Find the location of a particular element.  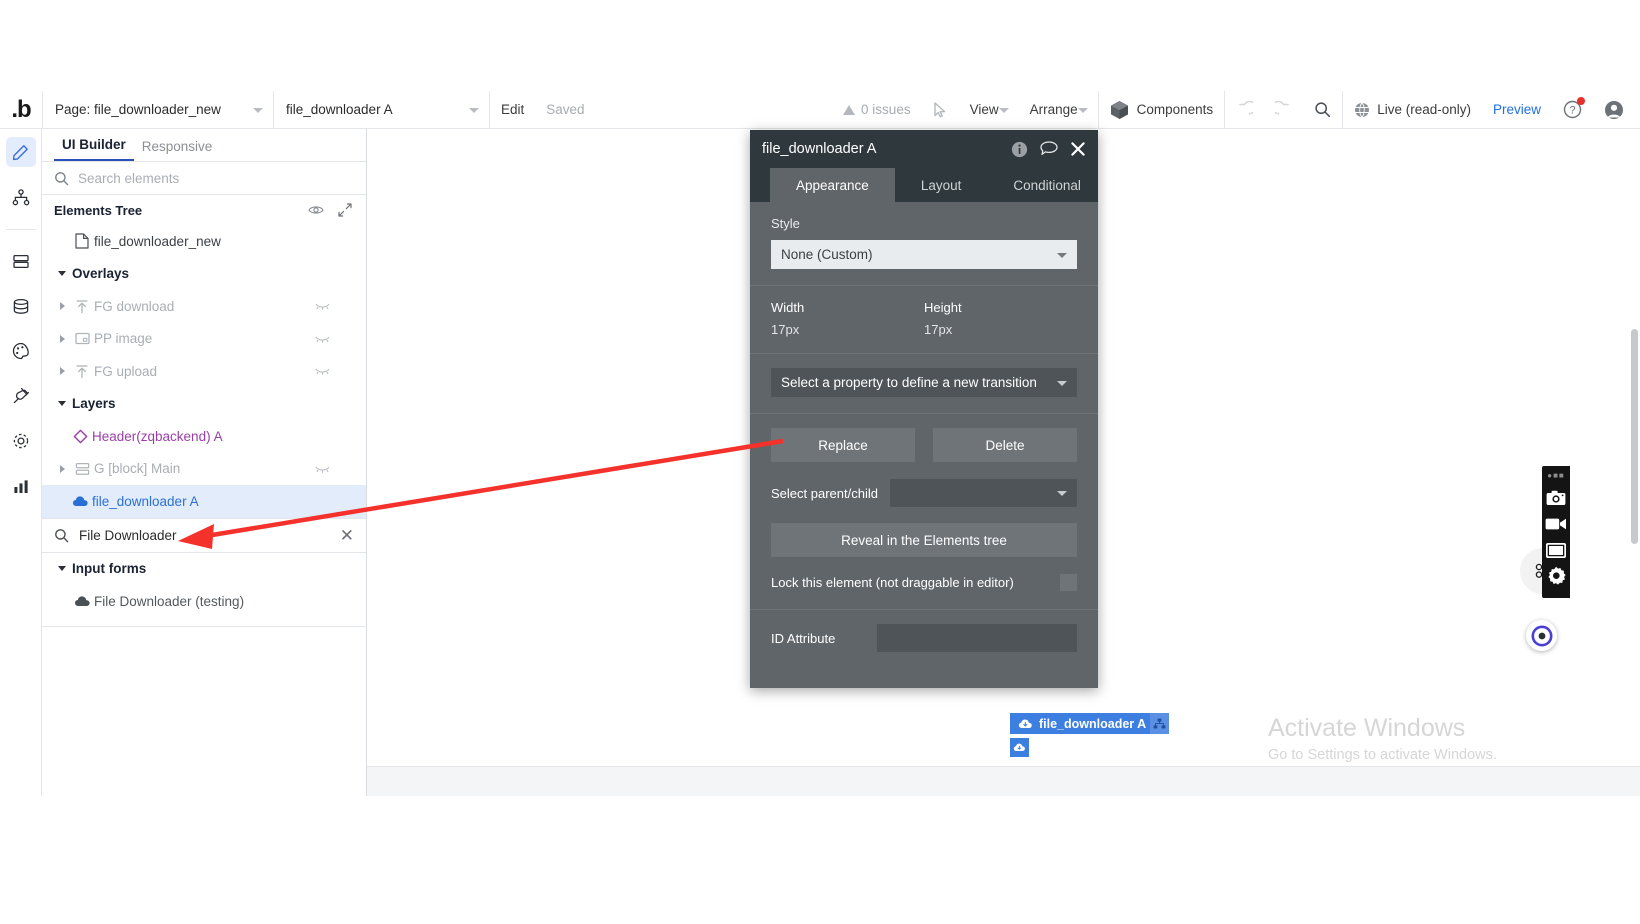

dialog-title-bar: file_downloader A is located at coordinates (924, 149).